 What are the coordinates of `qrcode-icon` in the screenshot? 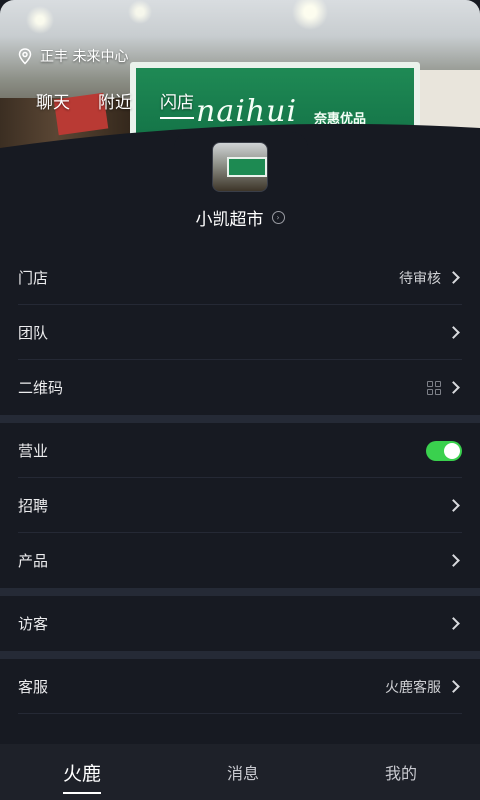 It's located at (434, 387).